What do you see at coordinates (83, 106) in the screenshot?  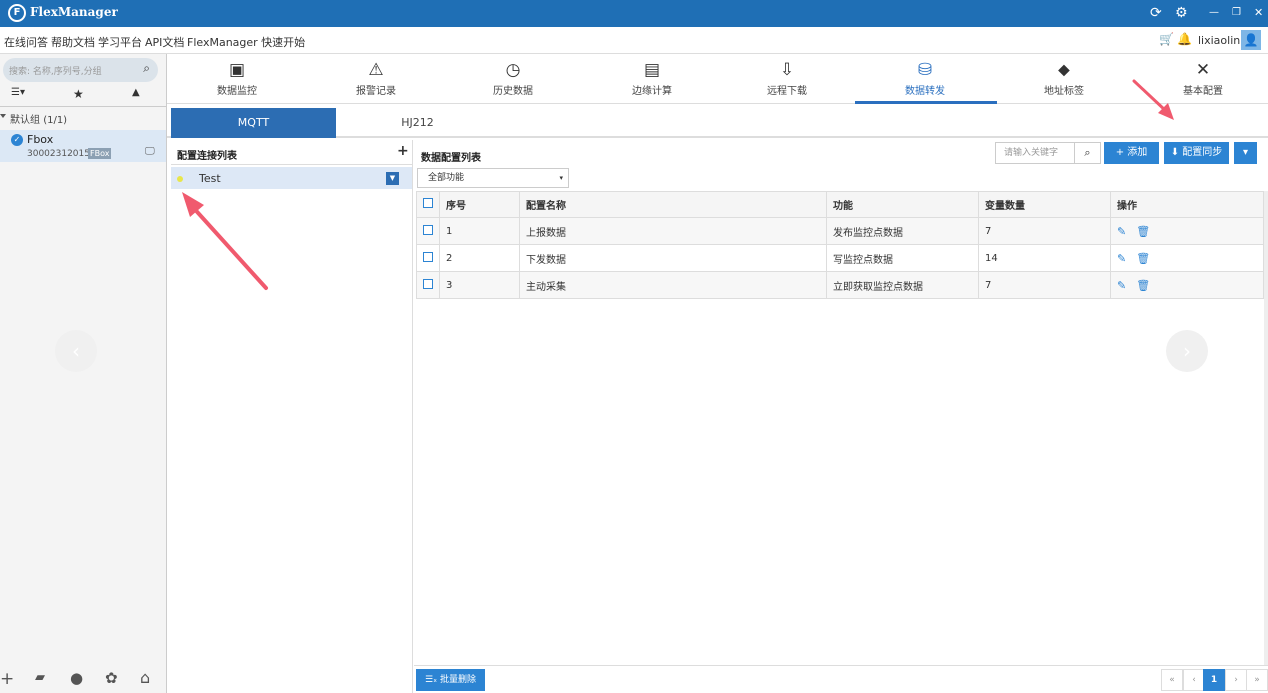 I see `divider` at bounding box center [83, 106].